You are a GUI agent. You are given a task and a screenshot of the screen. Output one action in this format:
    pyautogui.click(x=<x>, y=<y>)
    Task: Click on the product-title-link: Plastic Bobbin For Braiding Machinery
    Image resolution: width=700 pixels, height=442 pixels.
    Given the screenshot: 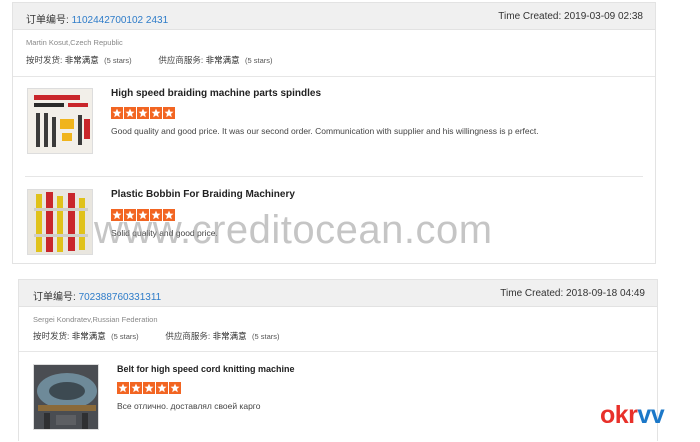 What is the action you would take?
    pyautogui.click(x=203, y=194)
    